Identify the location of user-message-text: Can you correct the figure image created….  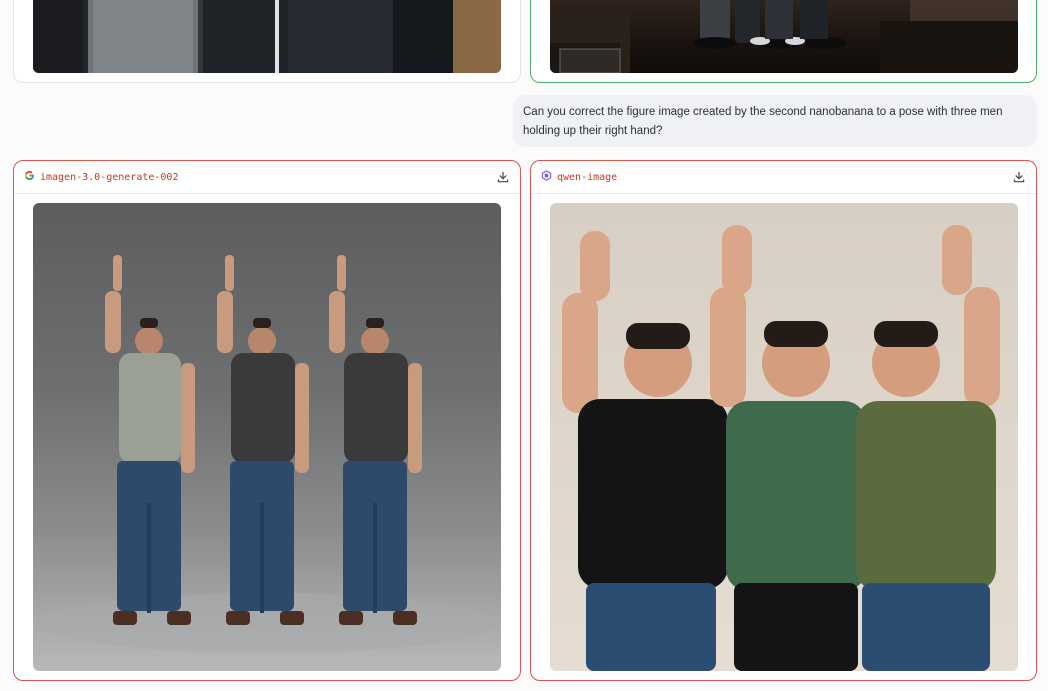
(763, 121).